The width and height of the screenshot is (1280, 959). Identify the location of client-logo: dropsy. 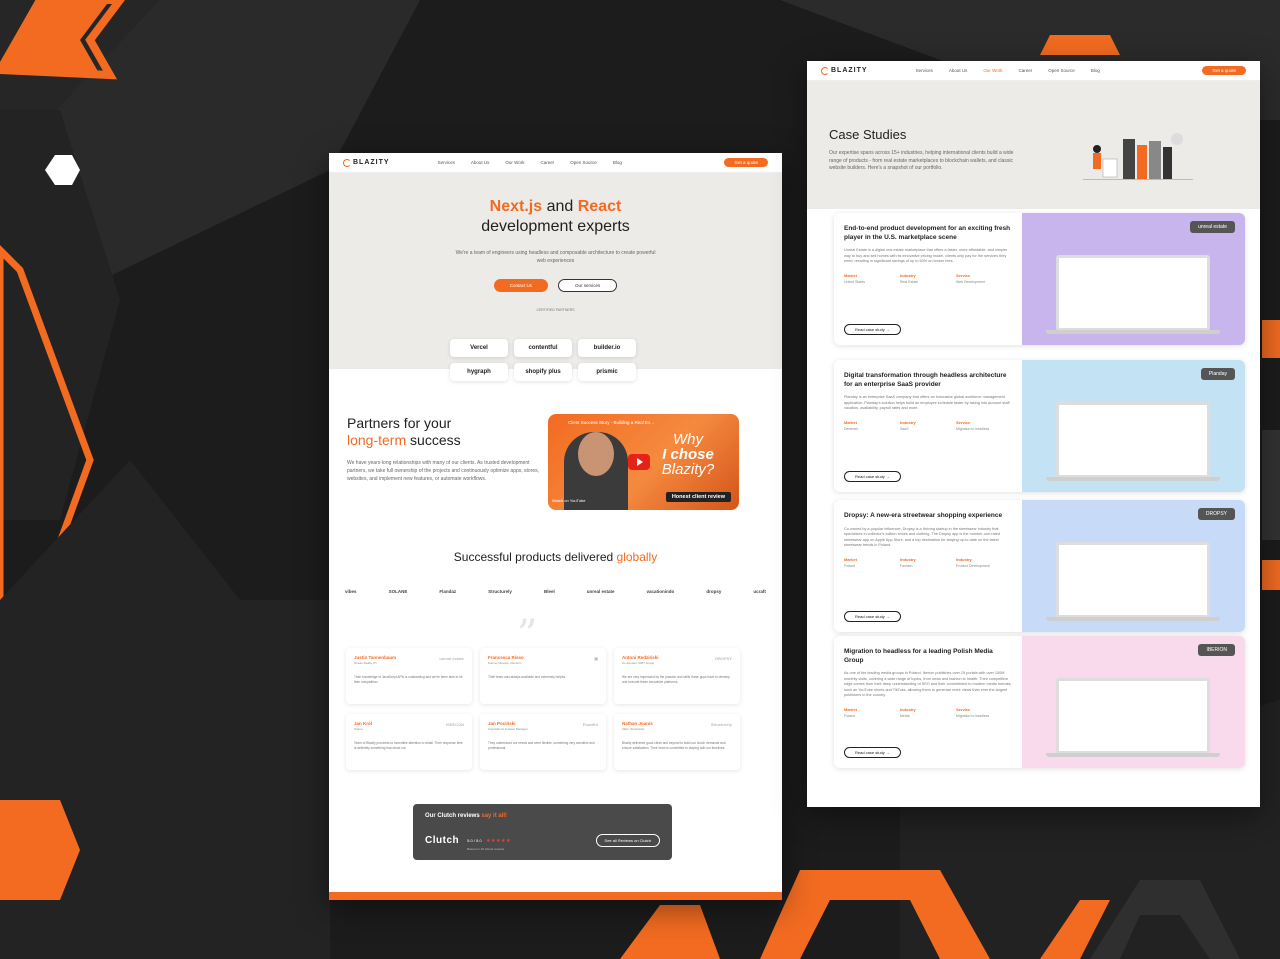
(714, 591).